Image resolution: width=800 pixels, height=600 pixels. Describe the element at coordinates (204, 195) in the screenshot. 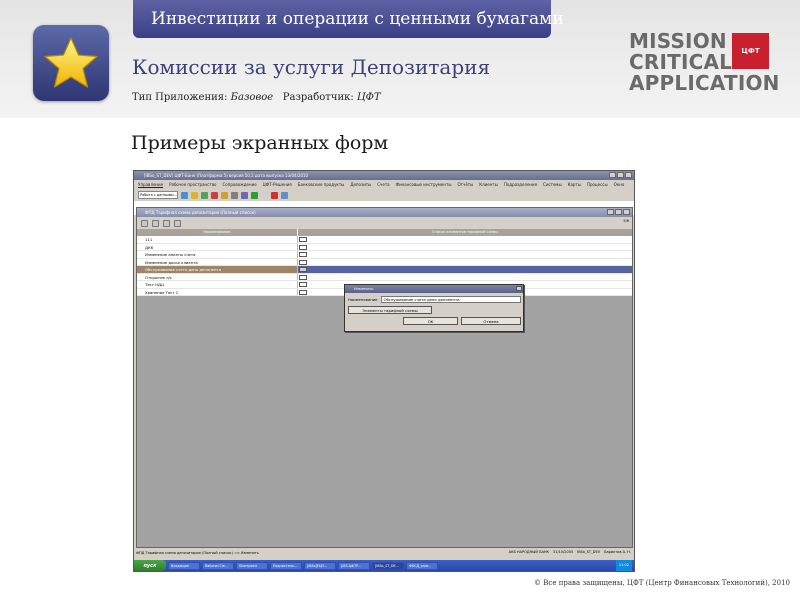

I see `refresh-icon` at that location.